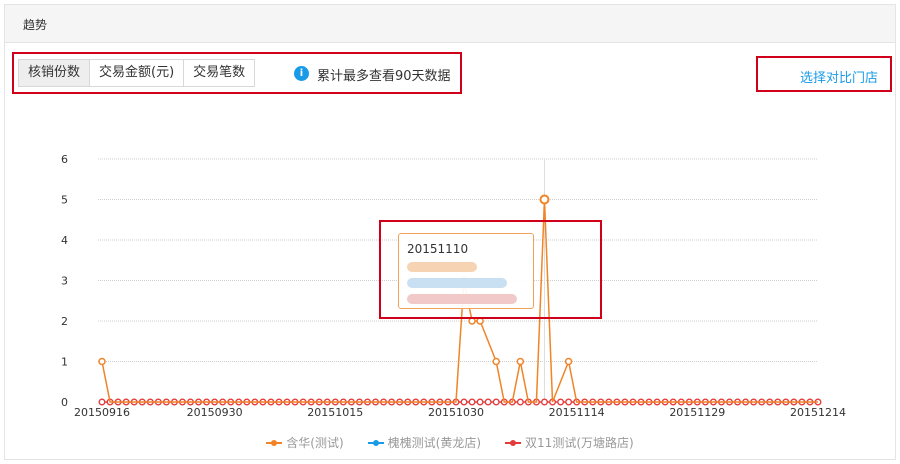  I want to click on data-point-orange-highlight, so click(544, 199).